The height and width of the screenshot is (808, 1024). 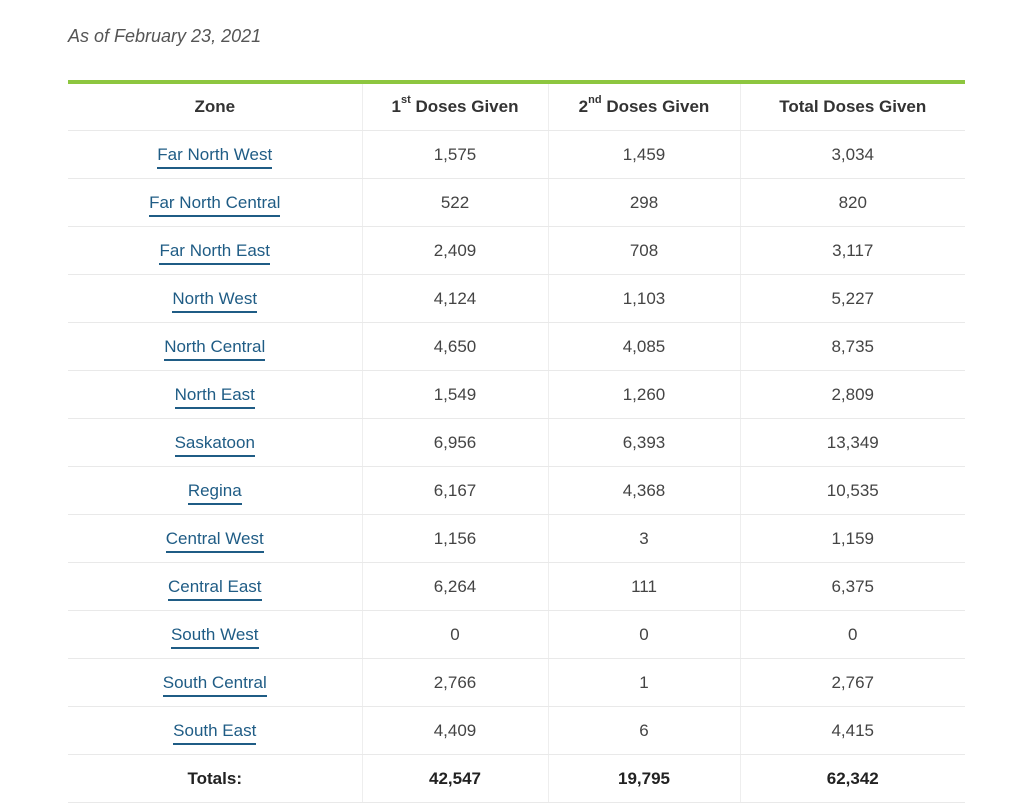 I want to click on zone-cell: South Central, so click(x=215, y=682).